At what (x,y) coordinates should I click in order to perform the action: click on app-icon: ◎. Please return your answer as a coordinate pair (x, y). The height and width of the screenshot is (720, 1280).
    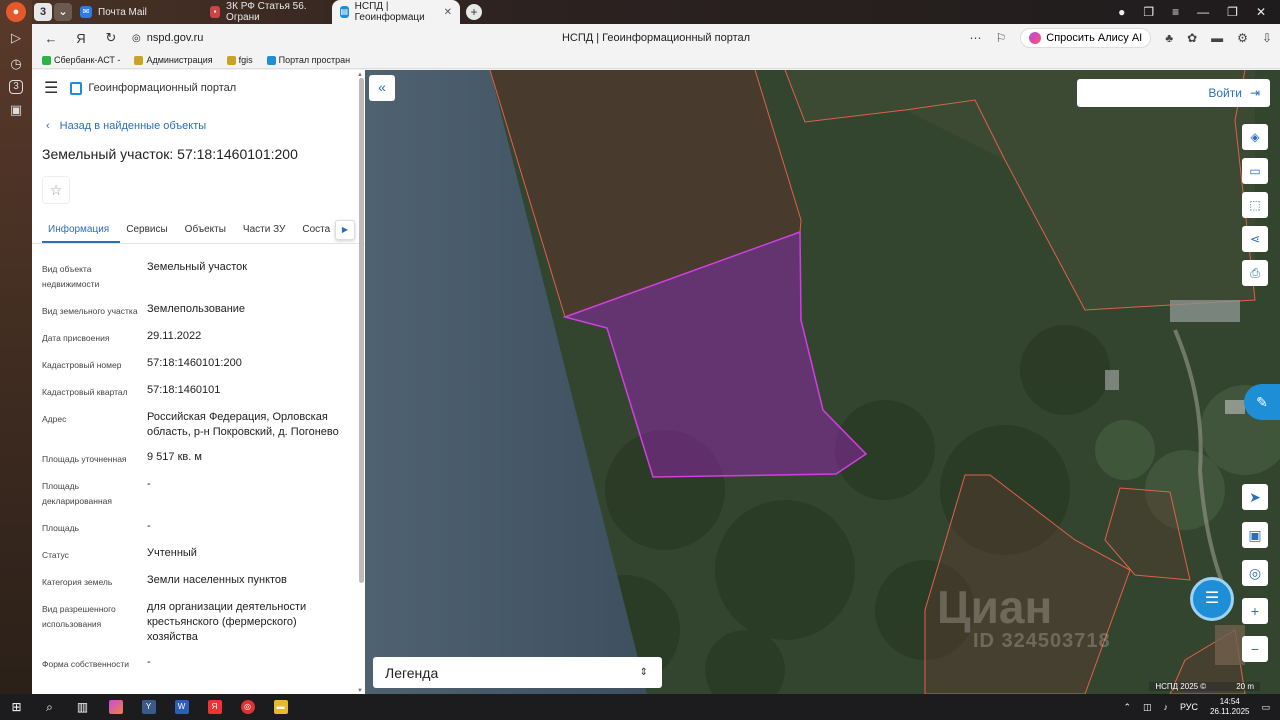
    Looking at the image, I should click on (247, 707).